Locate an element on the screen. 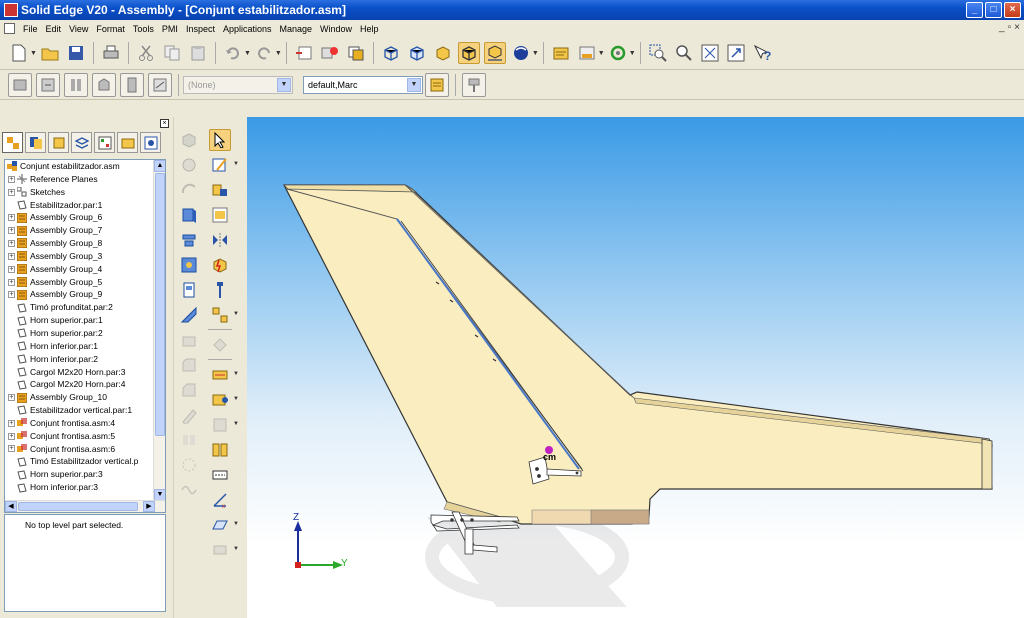 Image resolution: width=1024 pixels, height=618 pixels. simplify-tab-icon is located at coordinates (150, 142).